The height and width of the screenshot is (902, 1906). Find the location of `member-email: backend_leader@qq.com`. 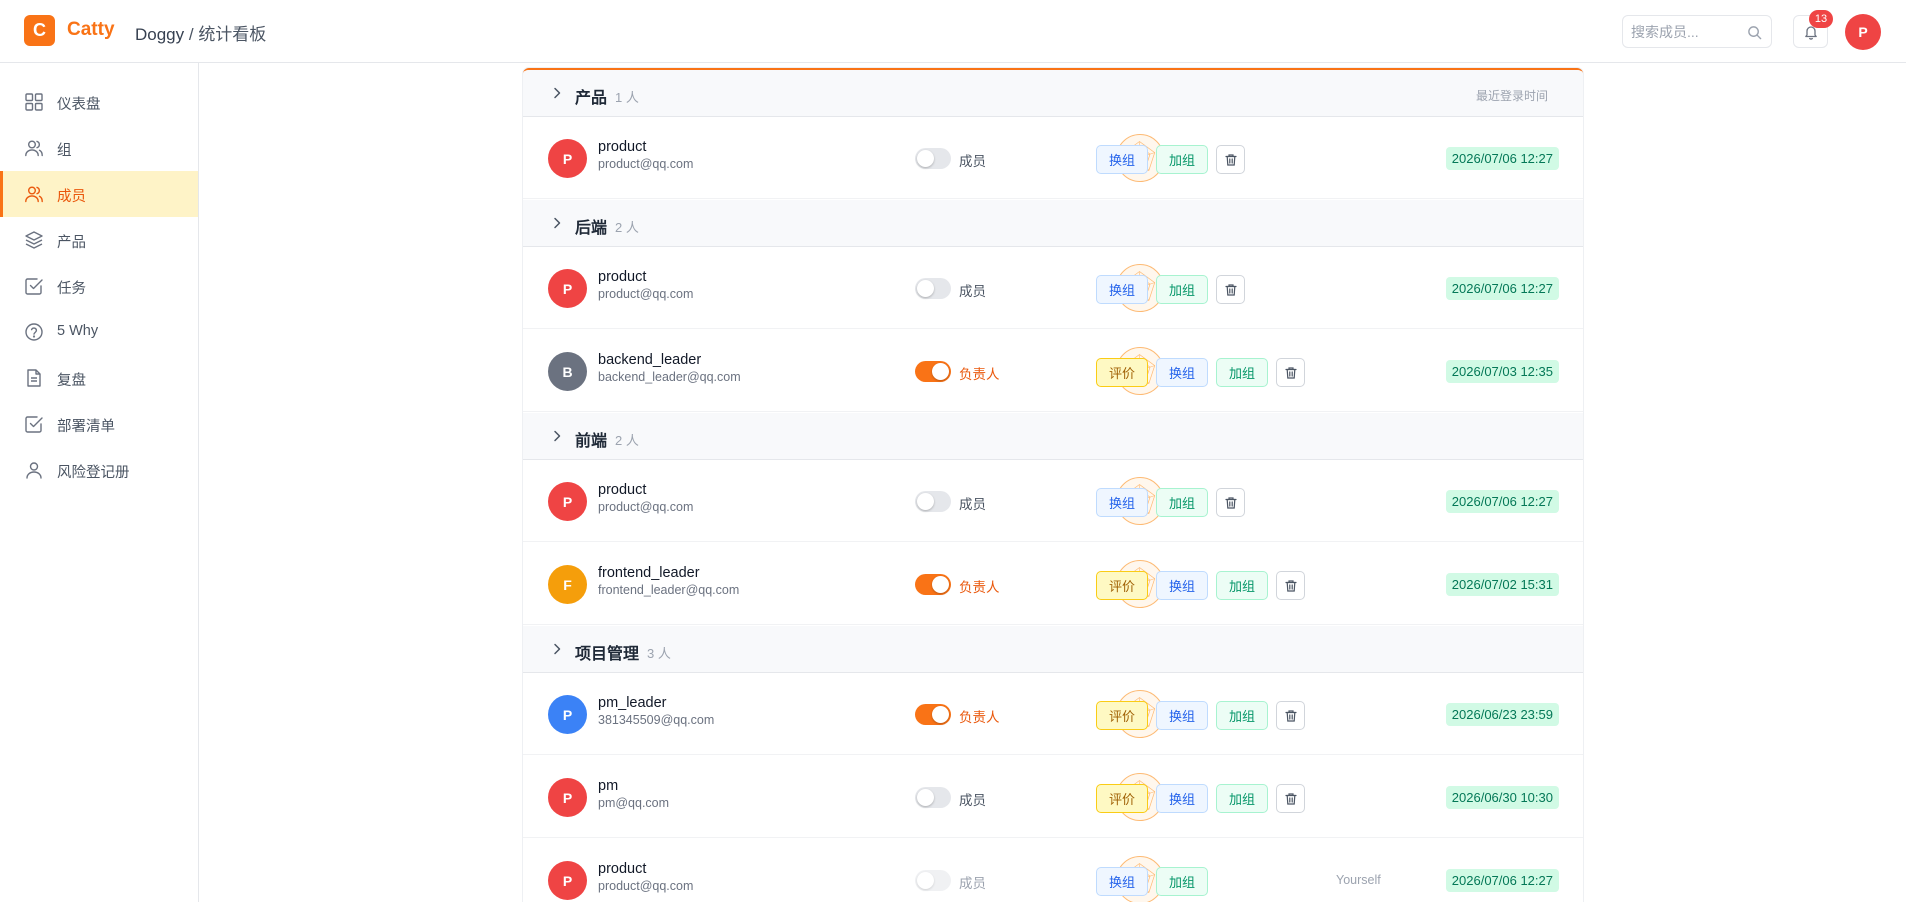

member-email: backend_leader@qq.com is located at coordinates (669, 377).